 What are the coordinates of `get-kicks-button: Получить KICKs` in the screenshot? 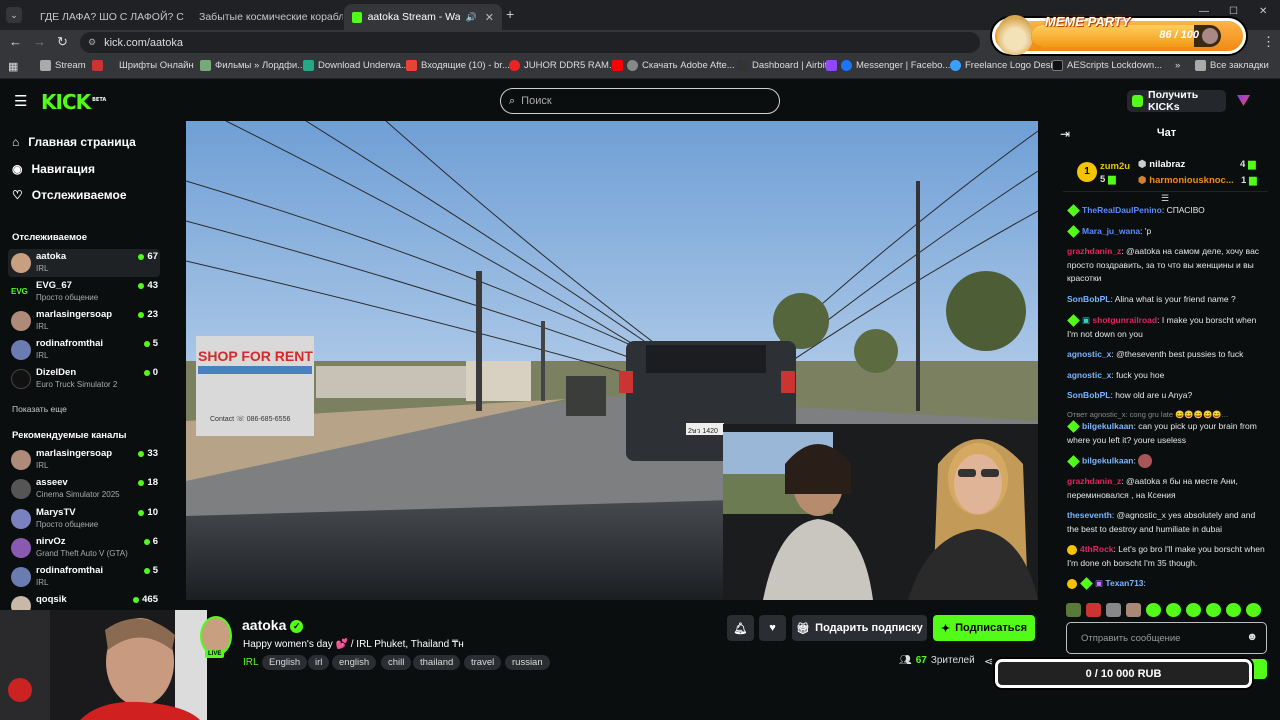 It's located at (1176, 101).